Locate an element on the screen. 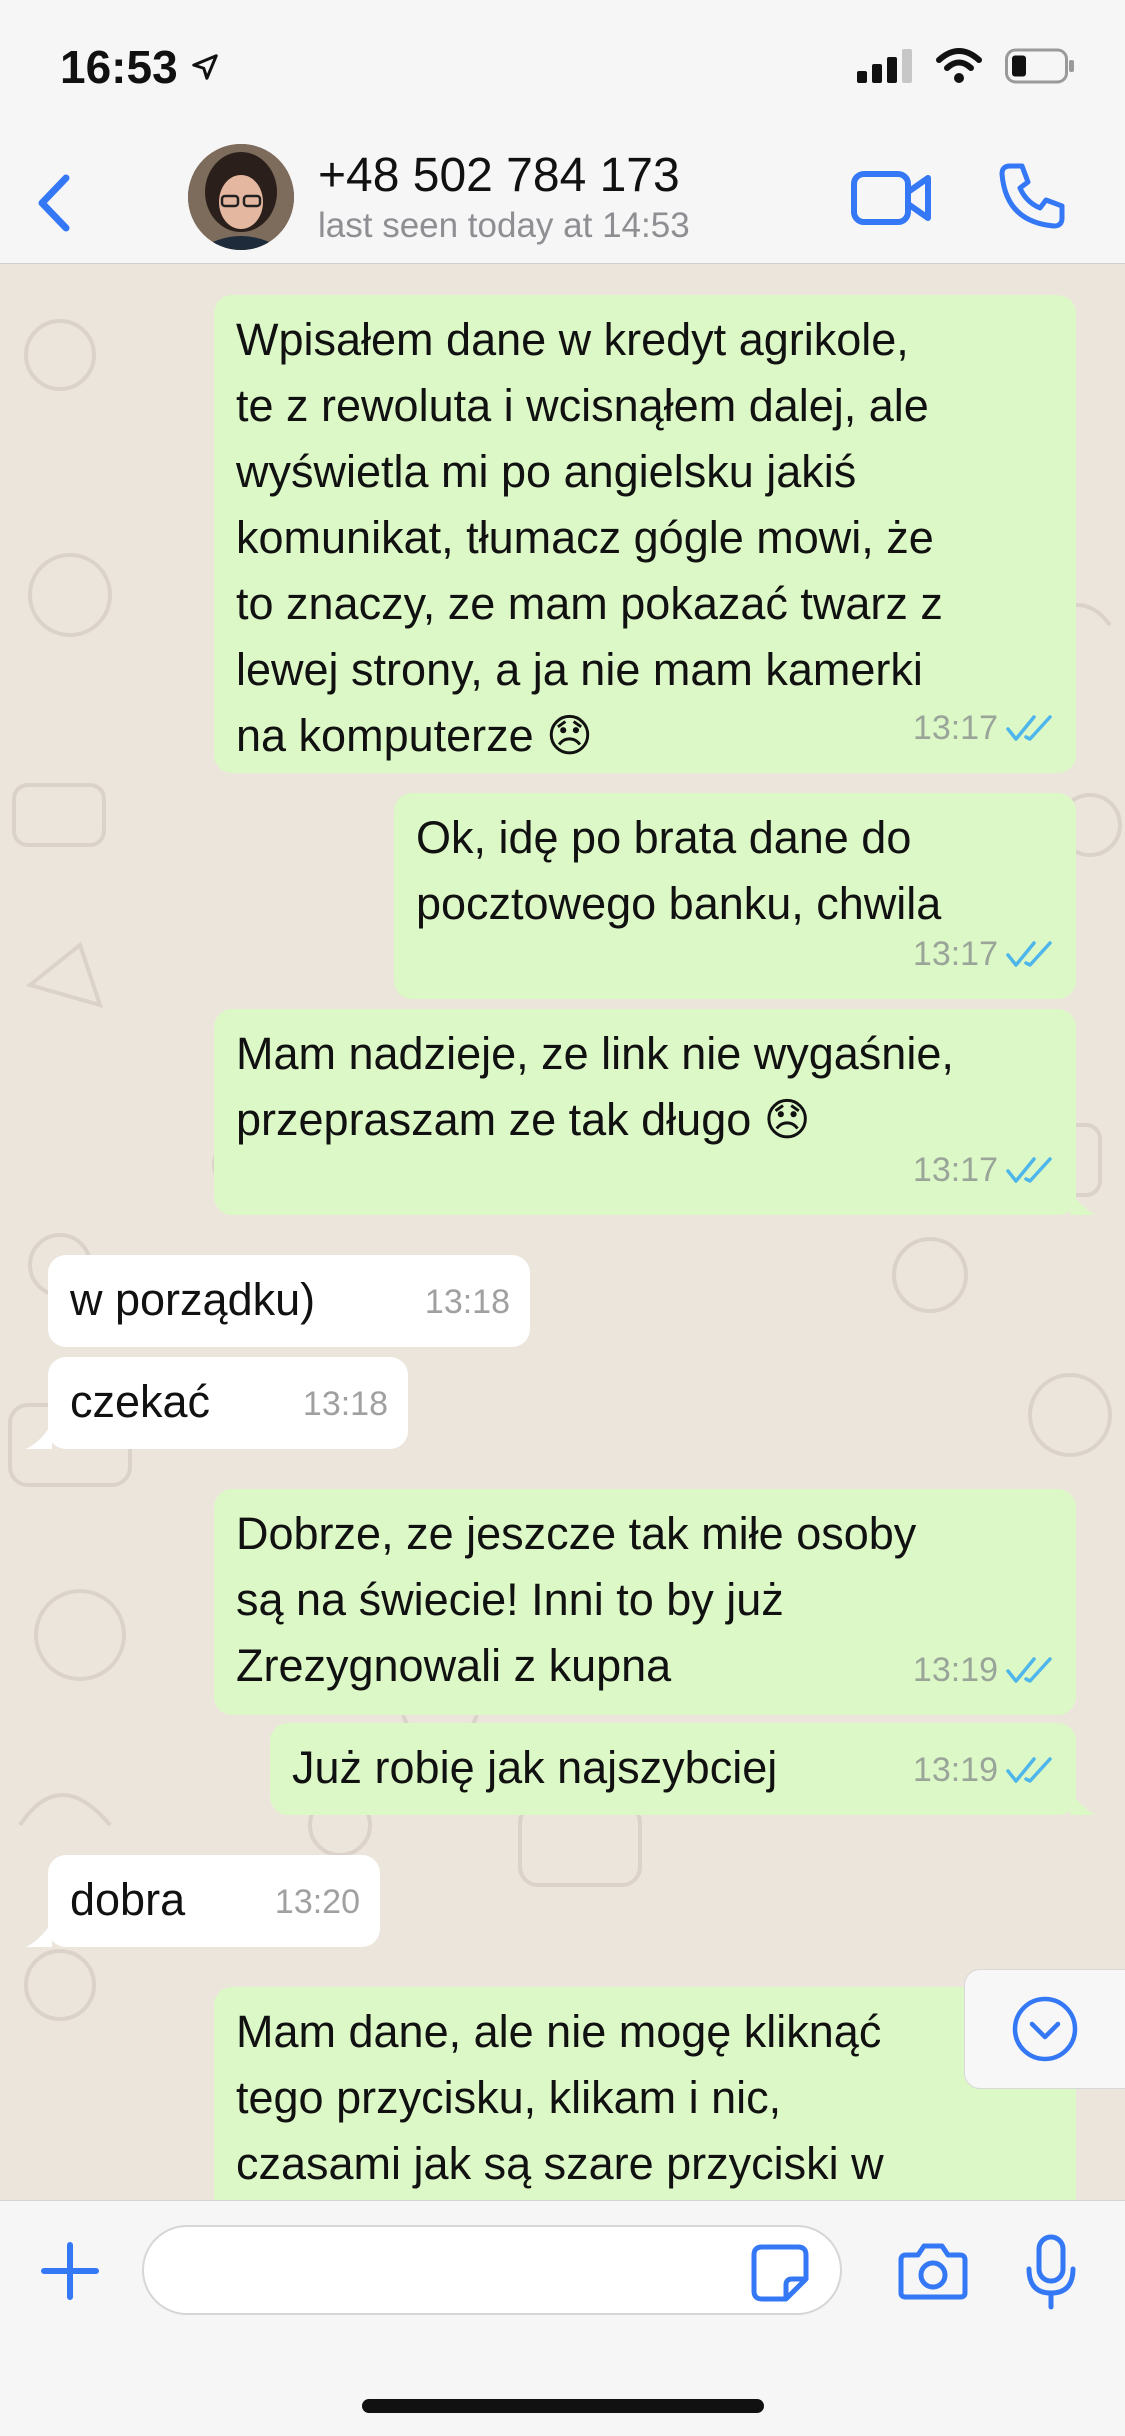 This screenshot has height=2436, width=1125. sticker-button is located at coordinates (780, 2273).